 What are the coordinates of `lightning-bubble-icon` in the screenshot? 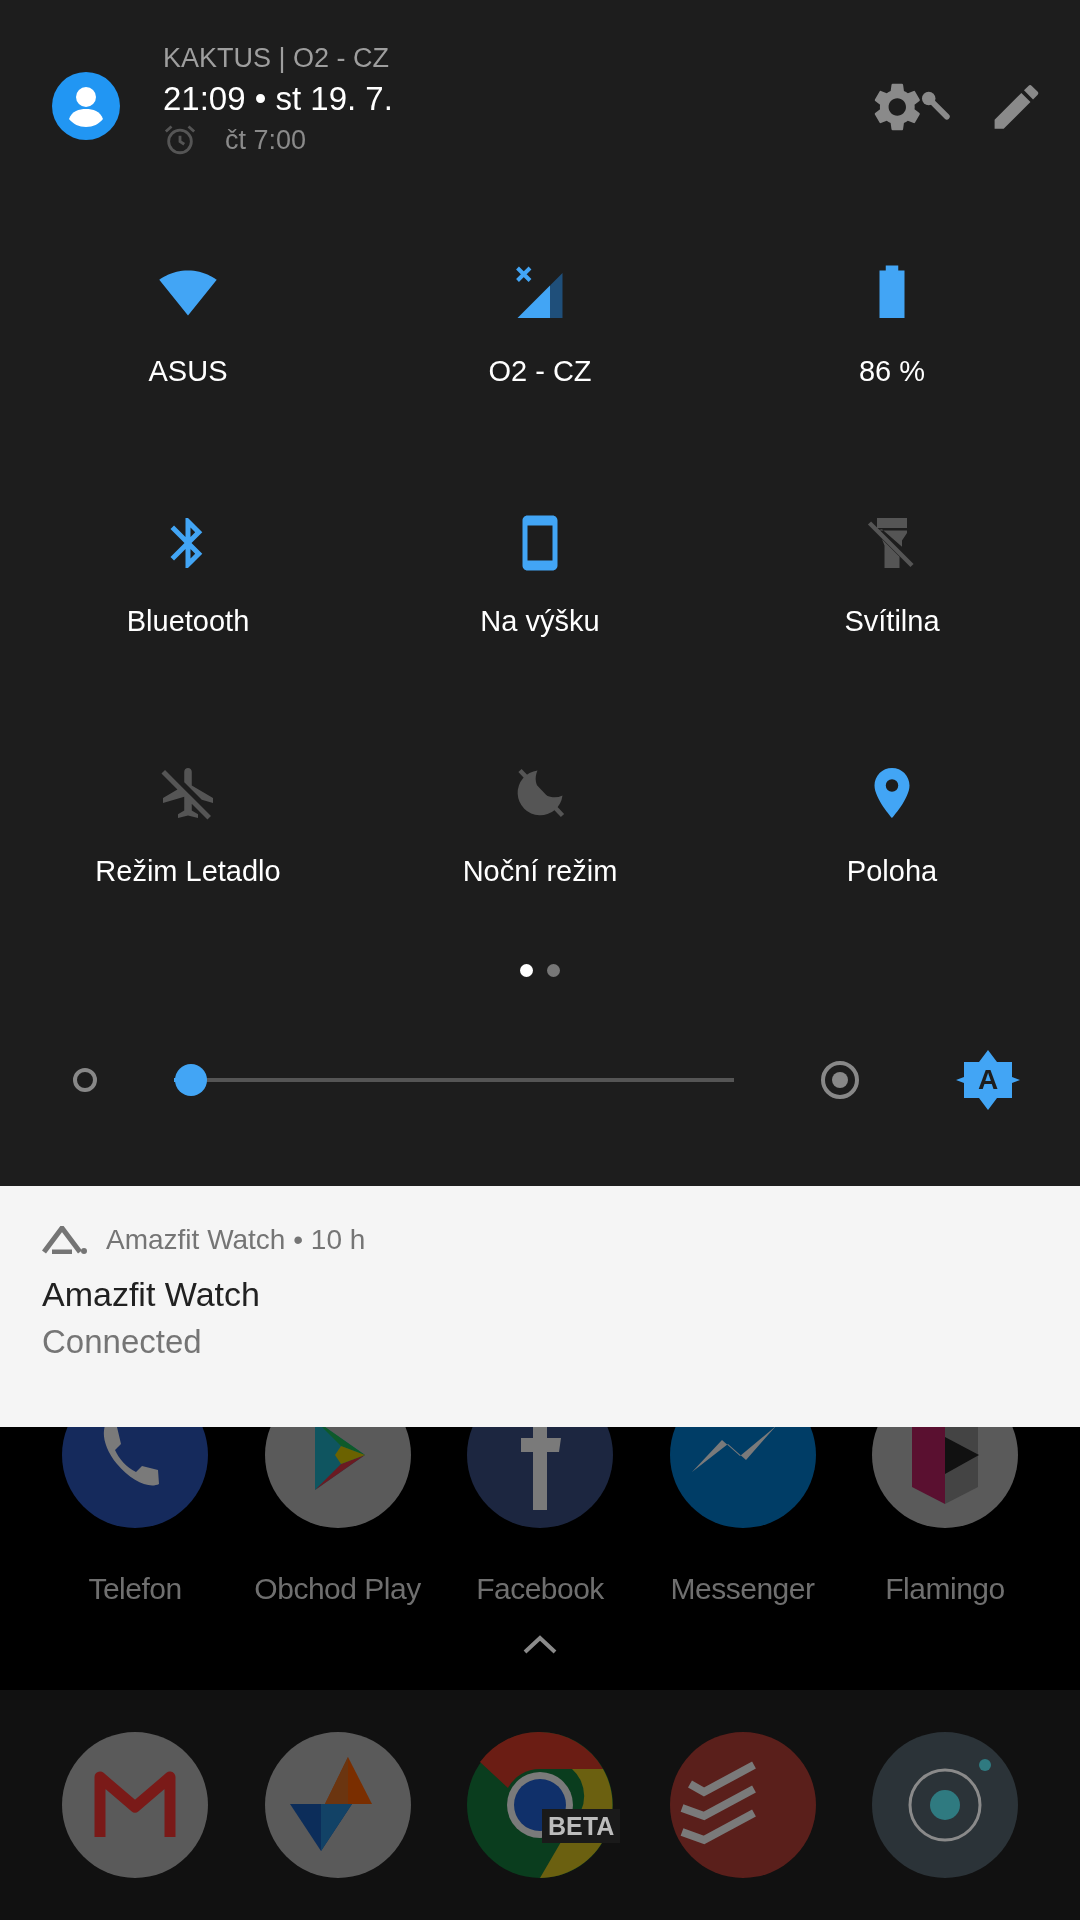 It's located at (742, 1477).